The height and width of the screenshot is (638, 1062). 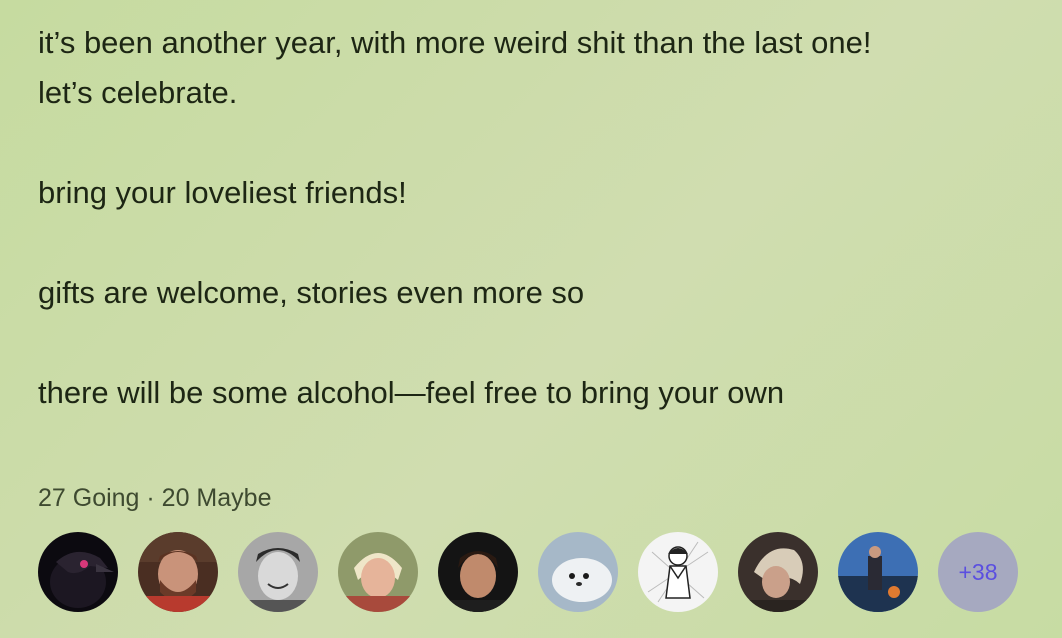 What do you see at coordinates (278, 572) in the screenshot?
I see `smiling-man-bw-avatar-icon` at bounding box center [278, 572].